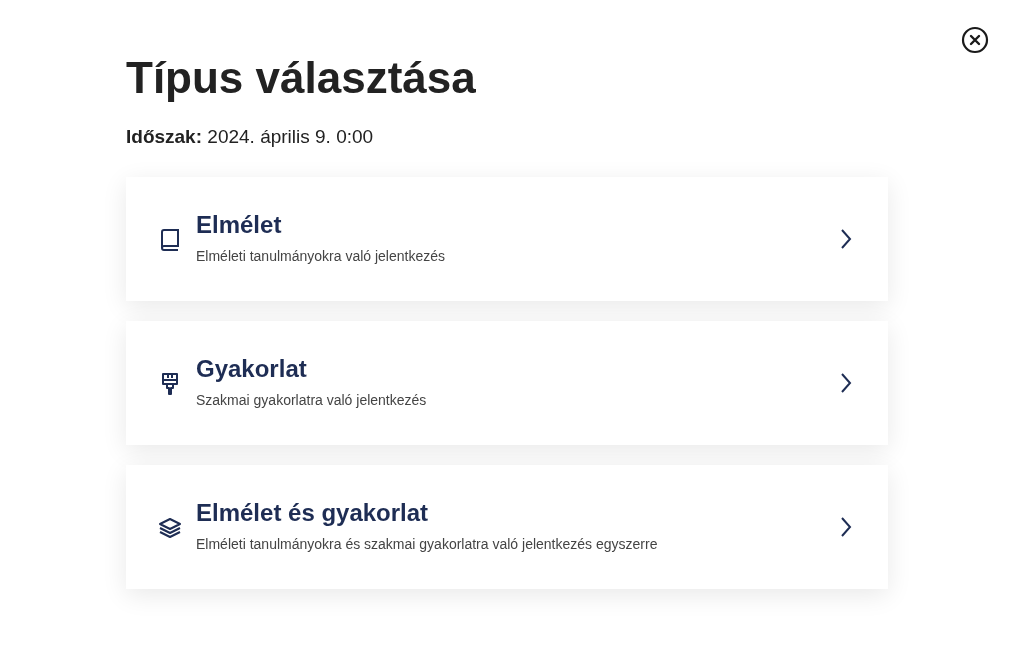 This screenshot has height=651, width=1019. Describe the element at coordinates (170, 527) in the screenshot. I see `layers-icon` at that location.